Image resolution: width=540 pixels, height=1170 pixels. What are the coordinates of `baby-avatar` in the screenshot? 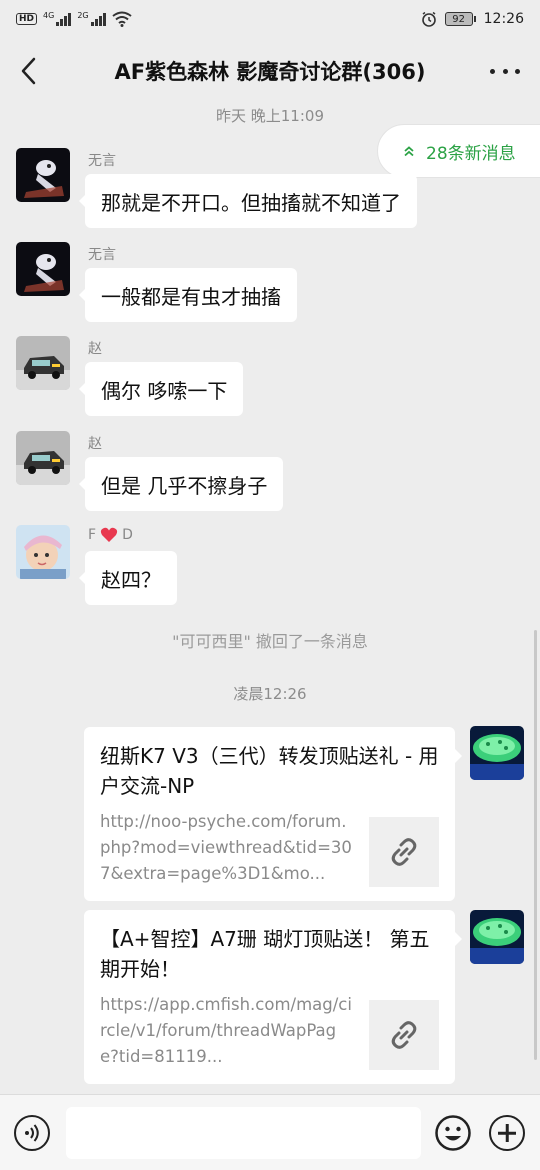 It's located at (43, 552).